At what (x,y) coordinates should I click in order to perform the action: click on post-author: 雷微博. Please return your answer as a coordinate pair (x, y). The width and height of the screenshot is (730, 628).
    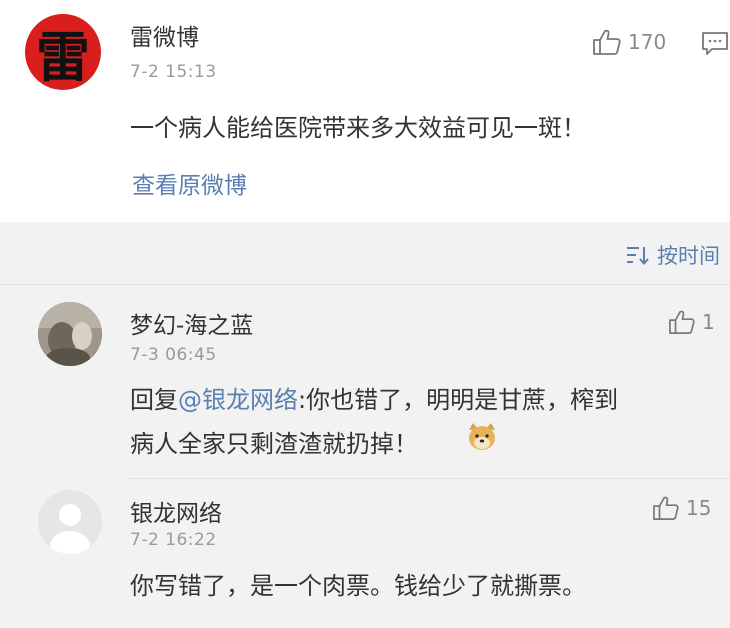
    Looking at the image, I should click on (164, 35).